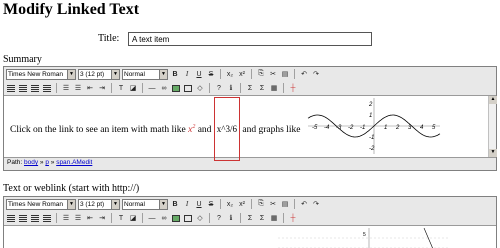 The image size is (500, 248). I want to click on y-tick-label: -2, so click(372, 149).